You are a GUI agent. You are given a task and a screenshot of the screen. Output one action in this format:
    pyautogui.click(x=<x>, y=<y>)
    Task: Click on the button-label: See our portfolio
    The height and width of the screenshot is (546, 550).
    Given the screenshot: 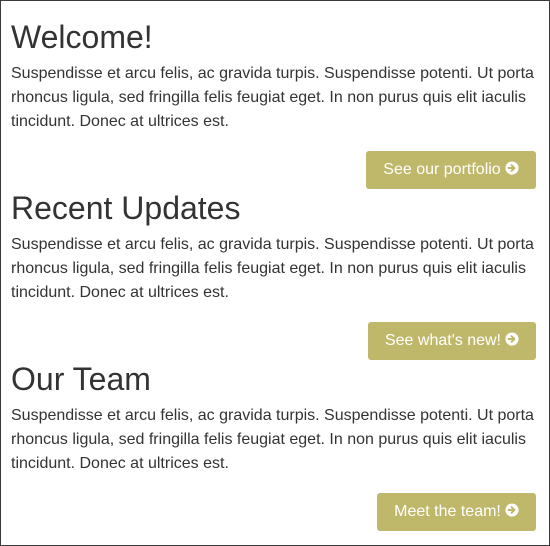 What is the action you would take?
    pyautogui.click(x=442, y=169)
    